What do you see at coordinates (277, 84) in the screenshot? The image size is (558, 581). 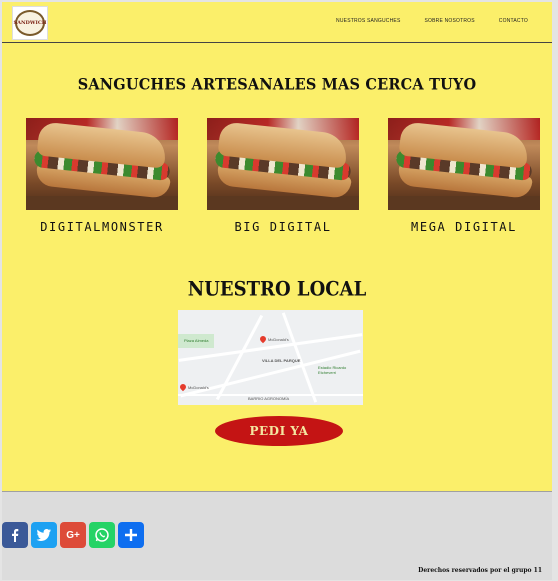 I see `hero-title: SANGUCHES ARTESANALES MAS CERCA TUYO` at bounding box center [277, 84].